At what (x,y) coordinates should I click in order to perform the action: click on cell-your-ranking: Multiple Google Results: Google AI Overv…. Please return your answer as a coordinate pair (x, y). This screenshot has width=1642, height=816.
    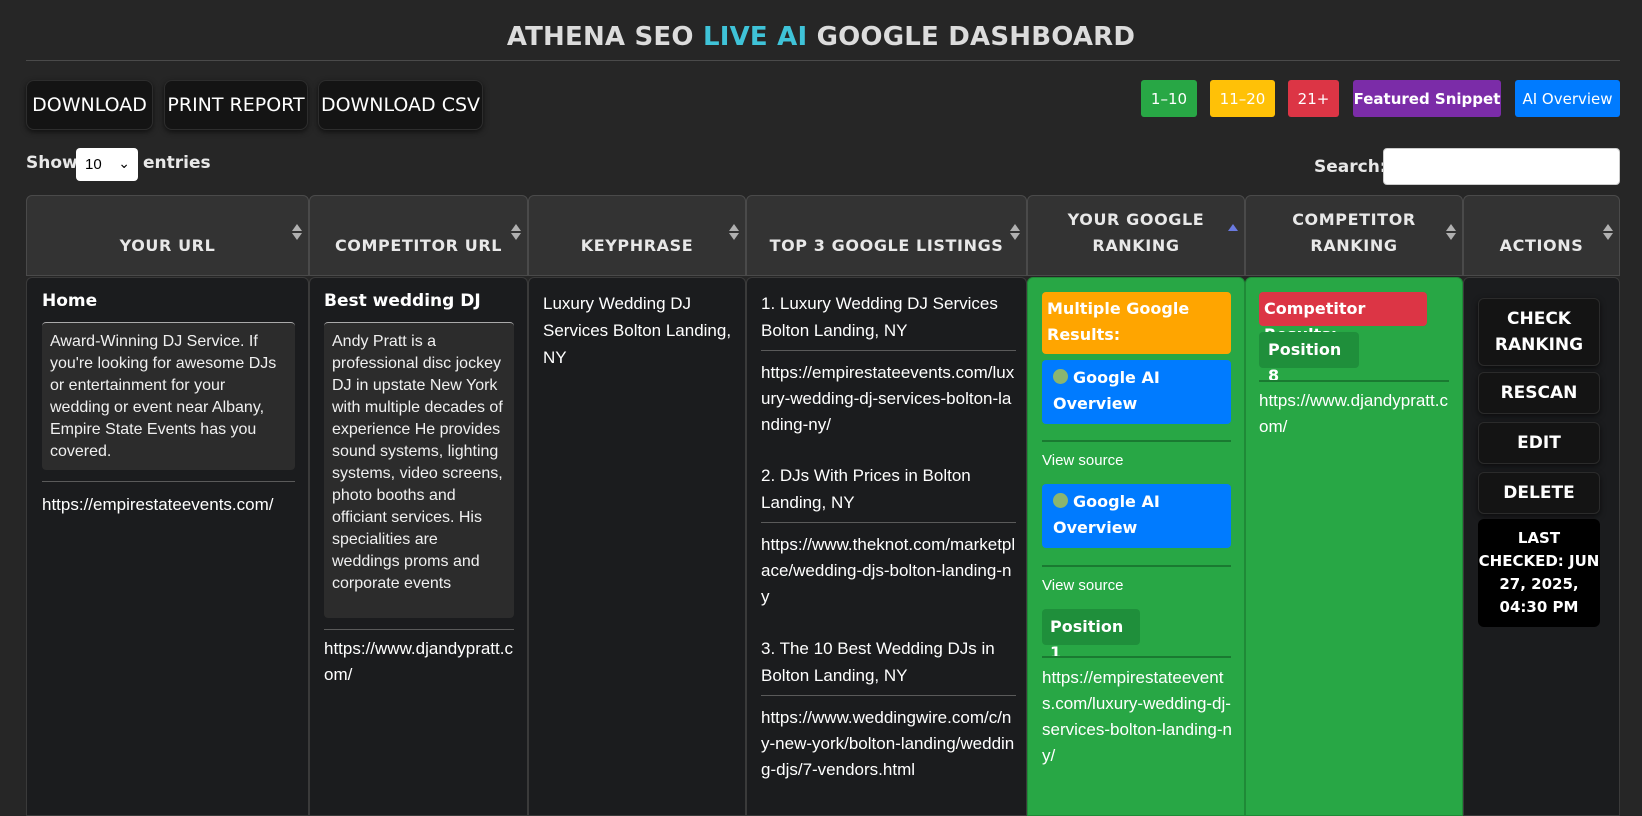
    Looking at the image, I should click on (1136, 546).